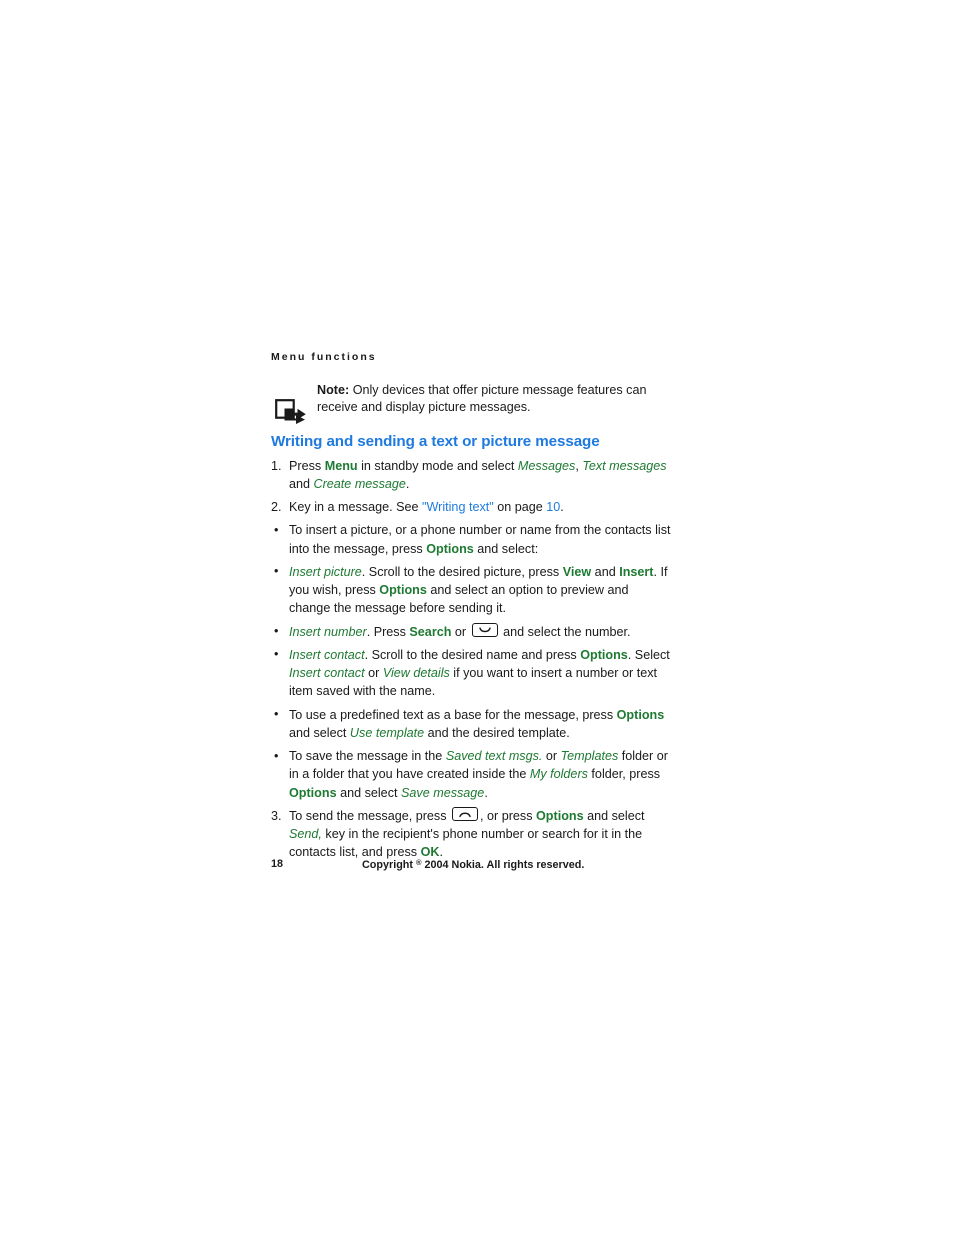 Image resolution: width=954 pixels, height=1235 pixels. What do you see at coordinates (465, 813) in the screenshot?
I see `call-key-icon` at bounding box center [465, 813].